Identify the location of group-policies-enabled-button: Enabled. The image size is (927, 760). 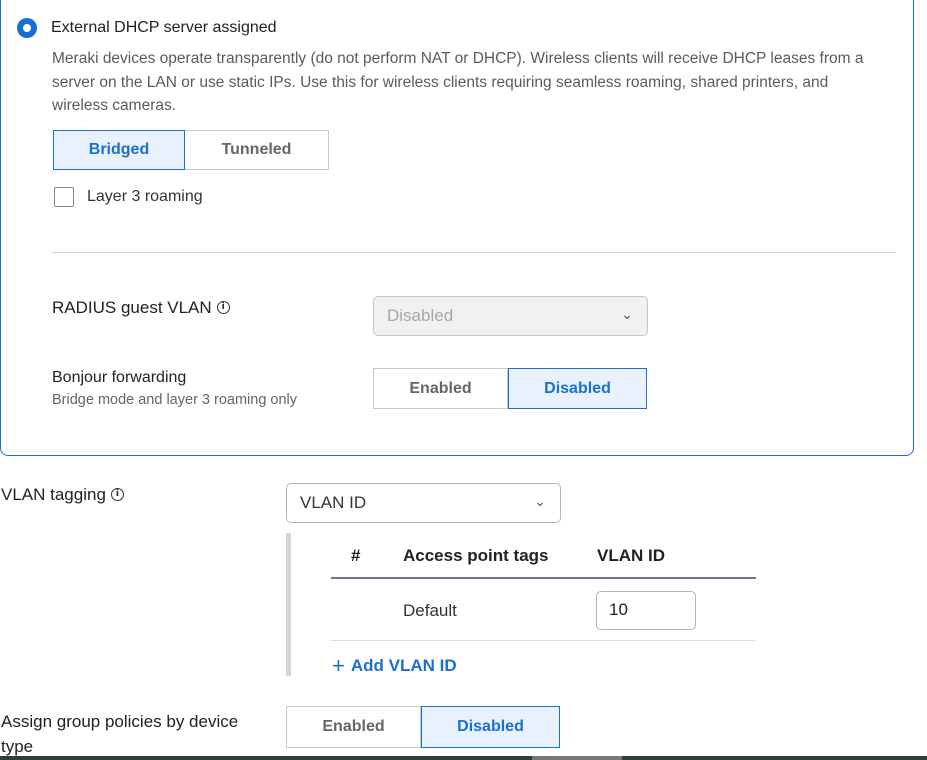
(353, 727).